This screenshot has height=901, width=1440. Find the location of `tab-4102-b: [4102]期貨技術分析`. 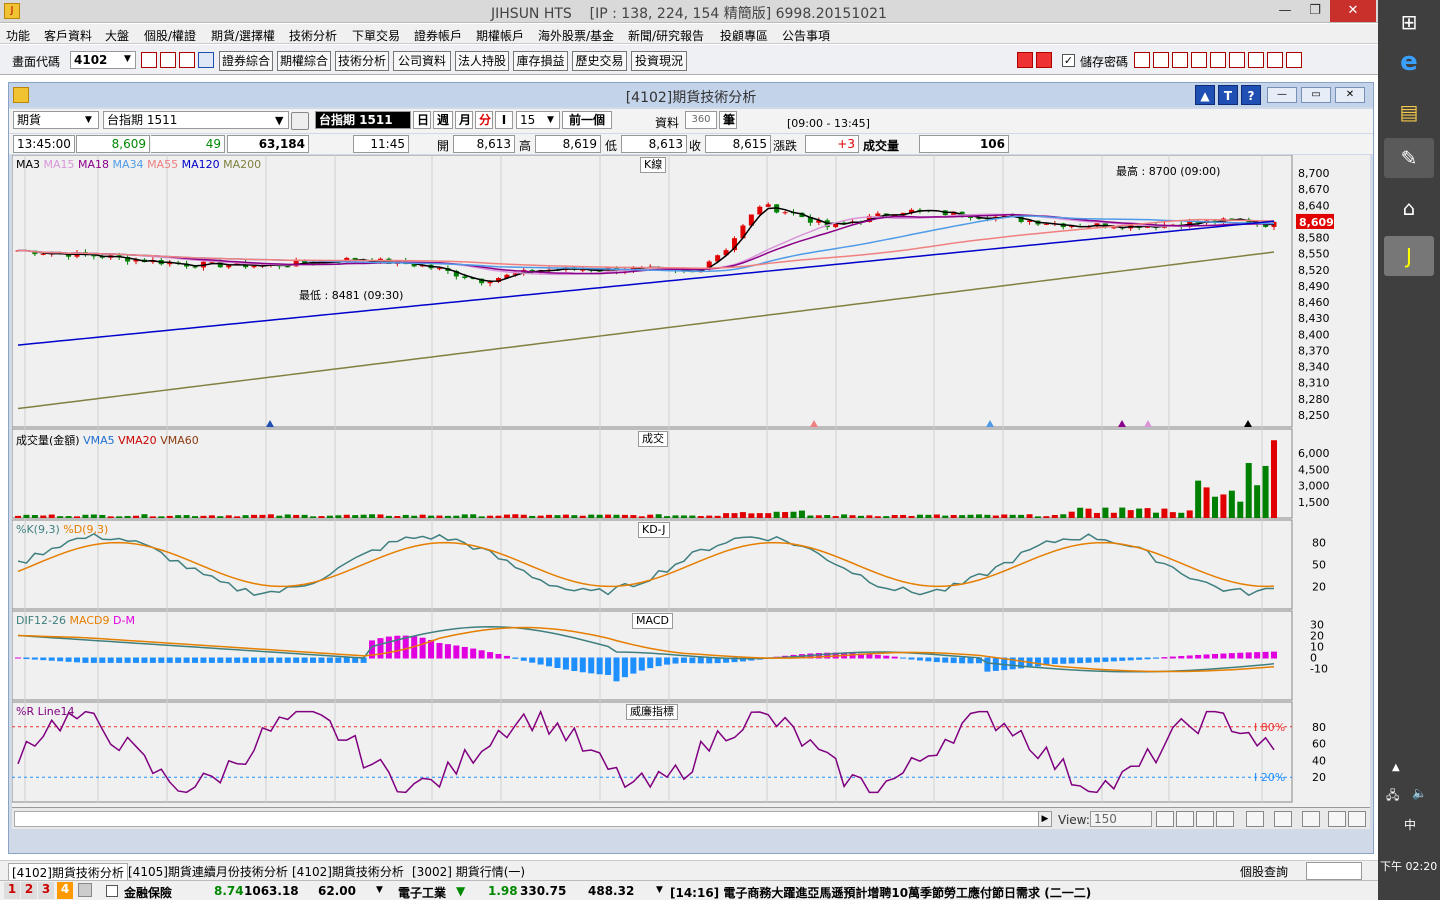

tab-4102-b: [4102]期貨技術分析 is located at coordinates (348, 871).